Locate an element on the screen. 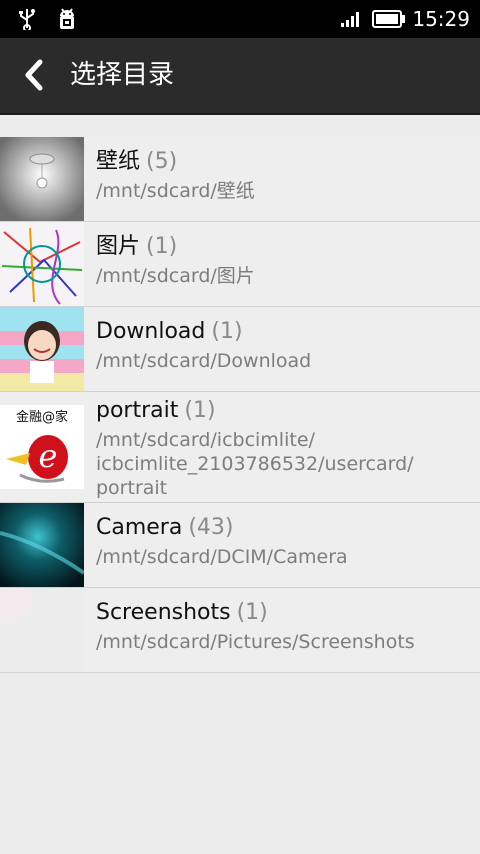 The height and width of the screenshot is (854, 480). list-item: Camera (43) /mnt/sdcard/DCIM/Camera is located at coordinates (240, 545).